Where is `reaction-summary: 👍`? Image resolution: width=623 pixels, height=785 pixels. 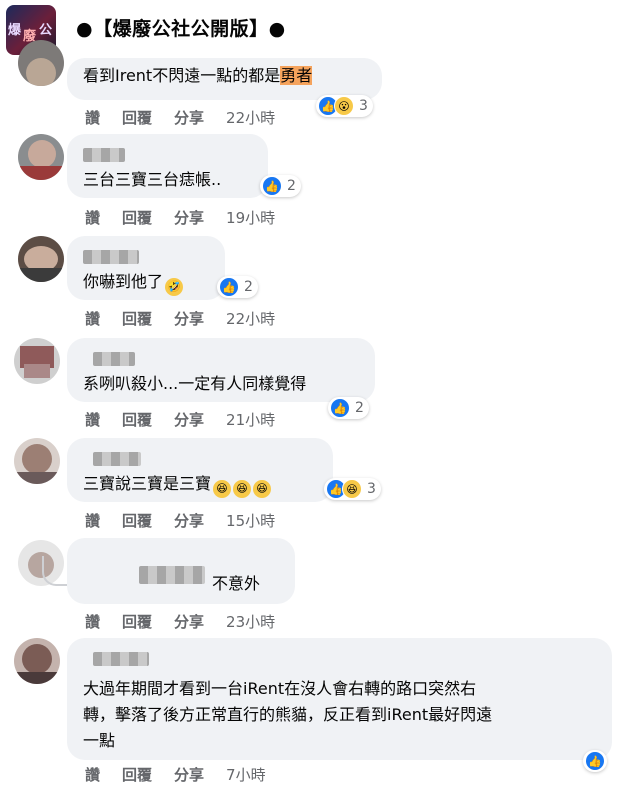
reaction-summary: 👍 is located at coordinates (595, 761).